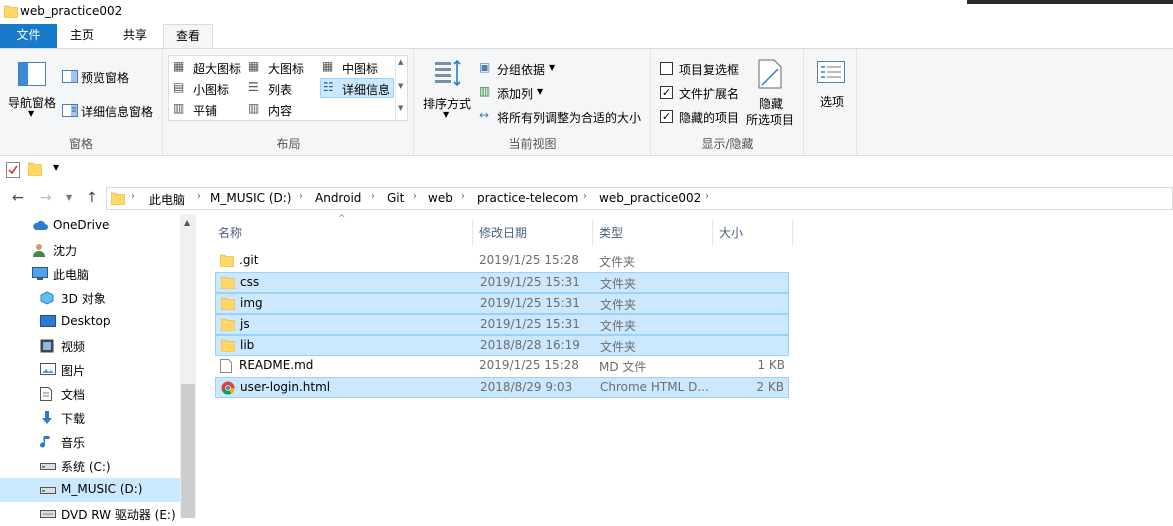  I want to click on sidebar-item-label: 下载, so click(73, 419).